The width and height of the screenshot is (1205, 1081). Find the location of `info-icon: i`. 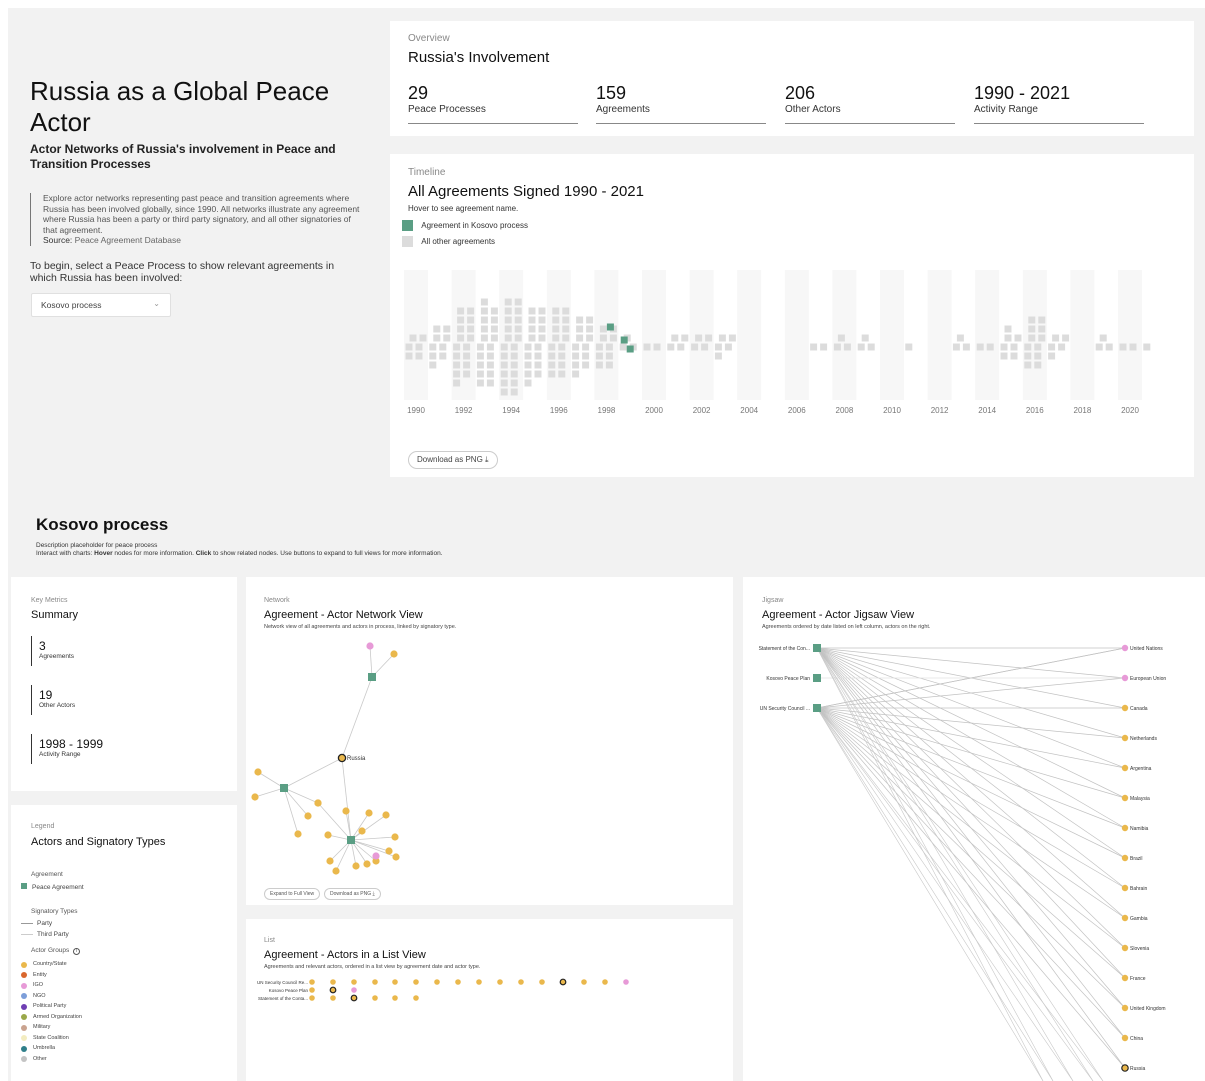

info-icon: i is located at coordinates (77, 951).